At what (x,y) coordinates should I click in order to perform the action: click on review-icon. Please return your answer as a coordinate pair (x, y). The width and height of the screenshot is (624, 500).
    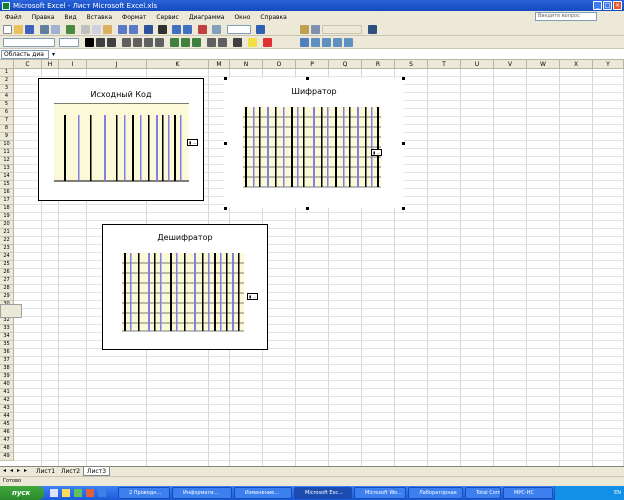
    Looking at the image, I should click on (315, 29).